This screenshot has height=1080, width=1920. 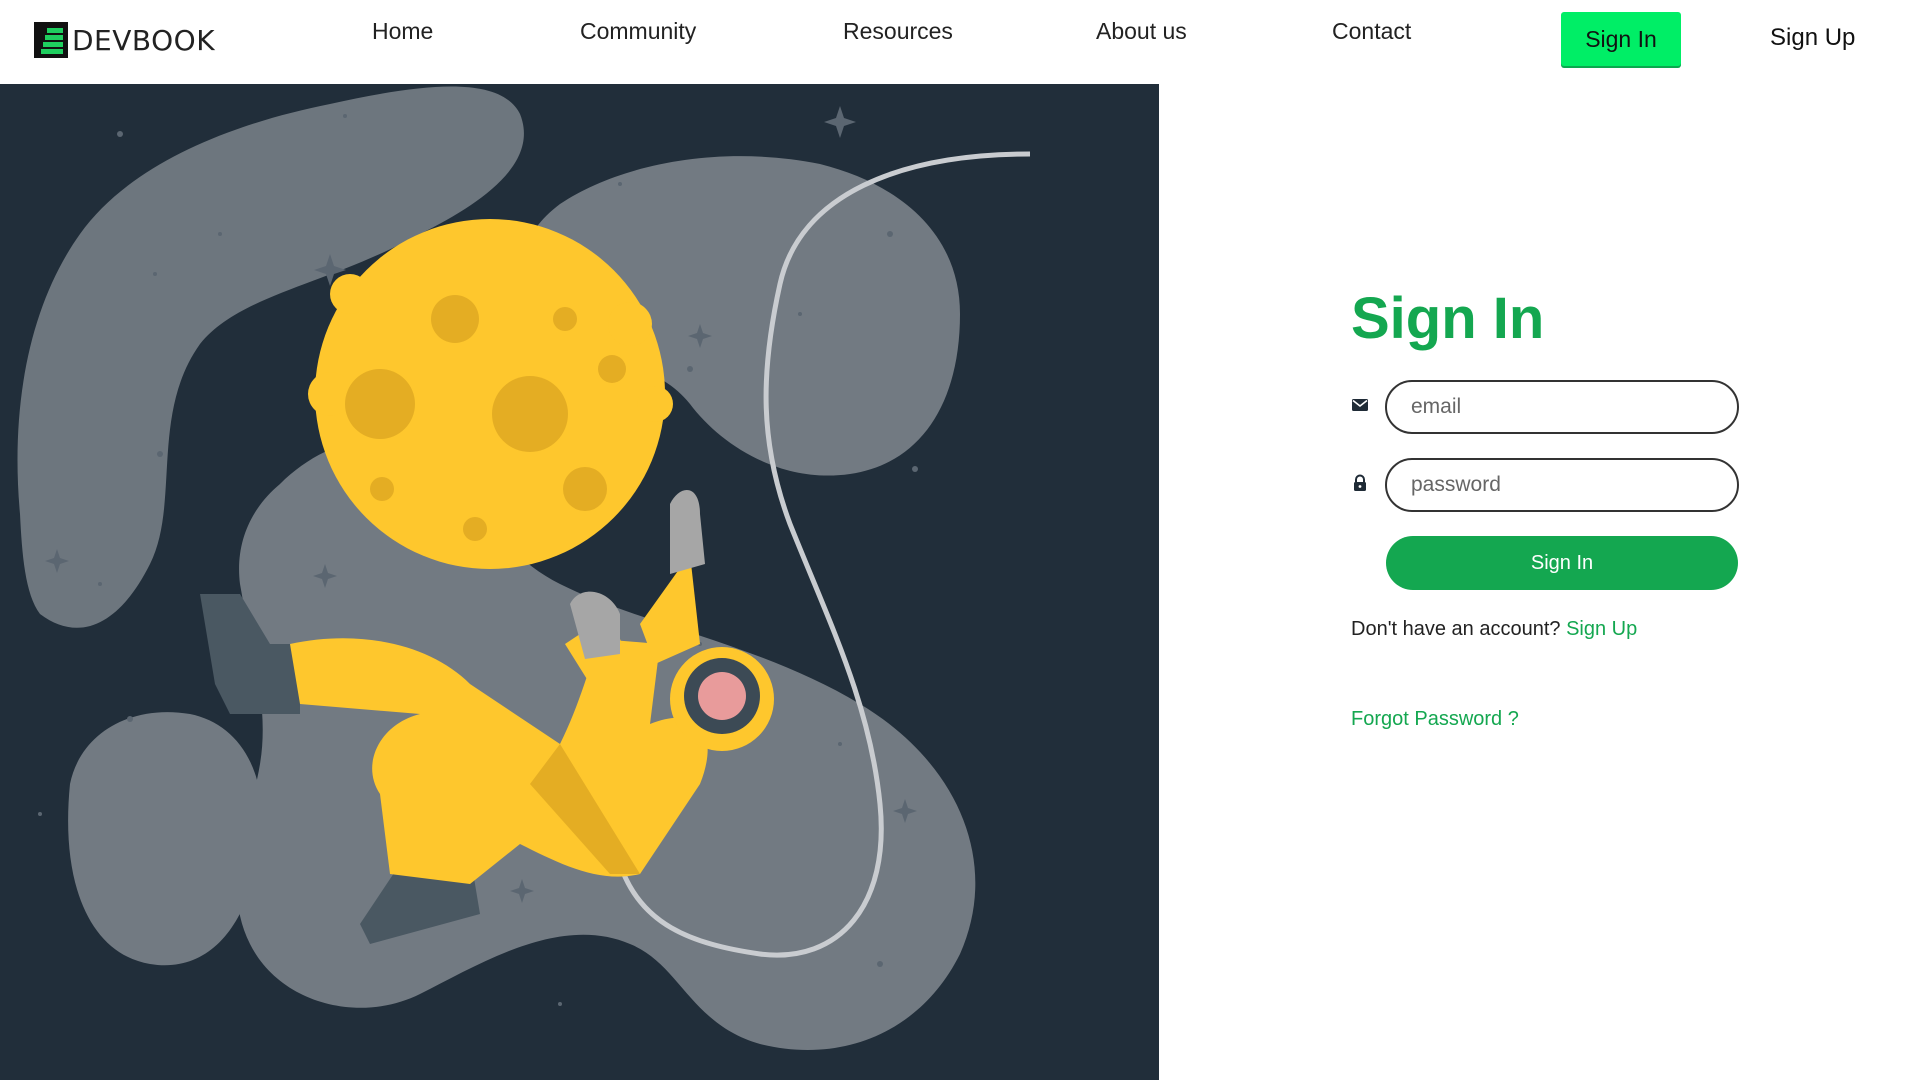 I want to click on book-stack-icon, so click(x=51, y=40).